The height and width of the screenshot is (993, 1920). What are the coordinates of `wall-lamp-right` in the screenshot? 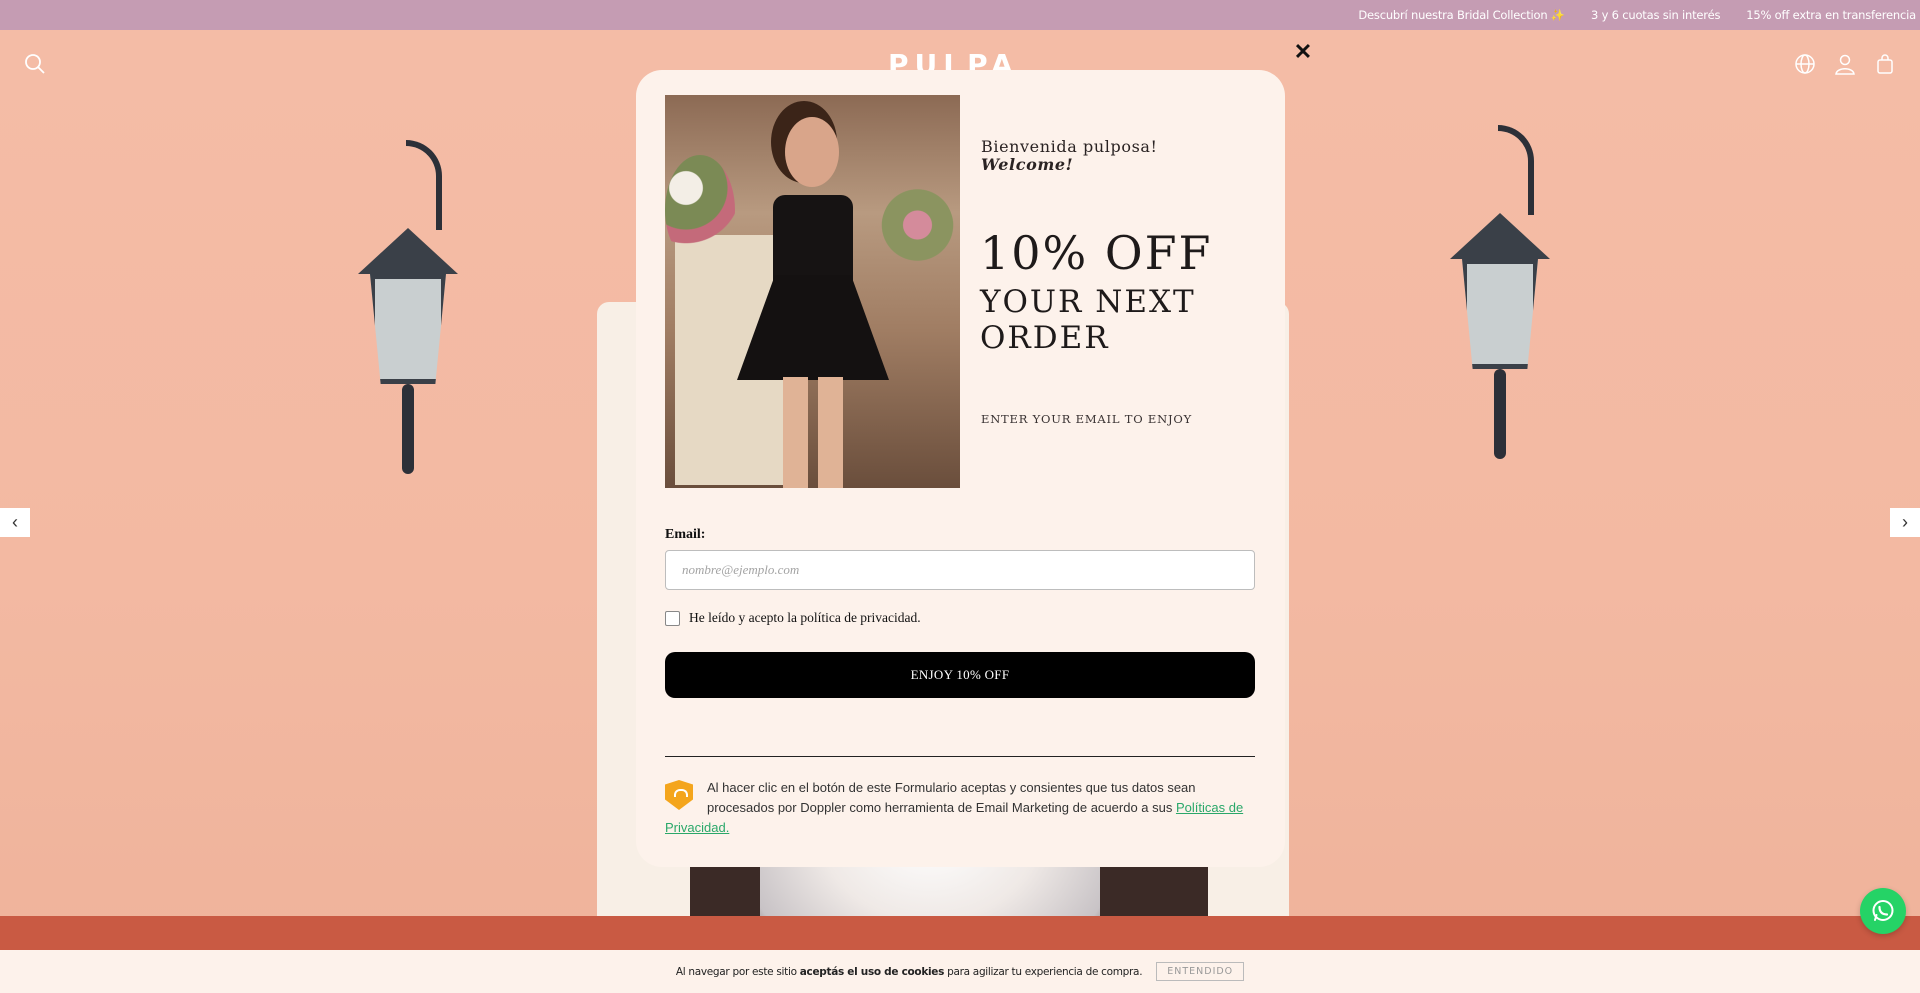 It's located at (1500, 292).